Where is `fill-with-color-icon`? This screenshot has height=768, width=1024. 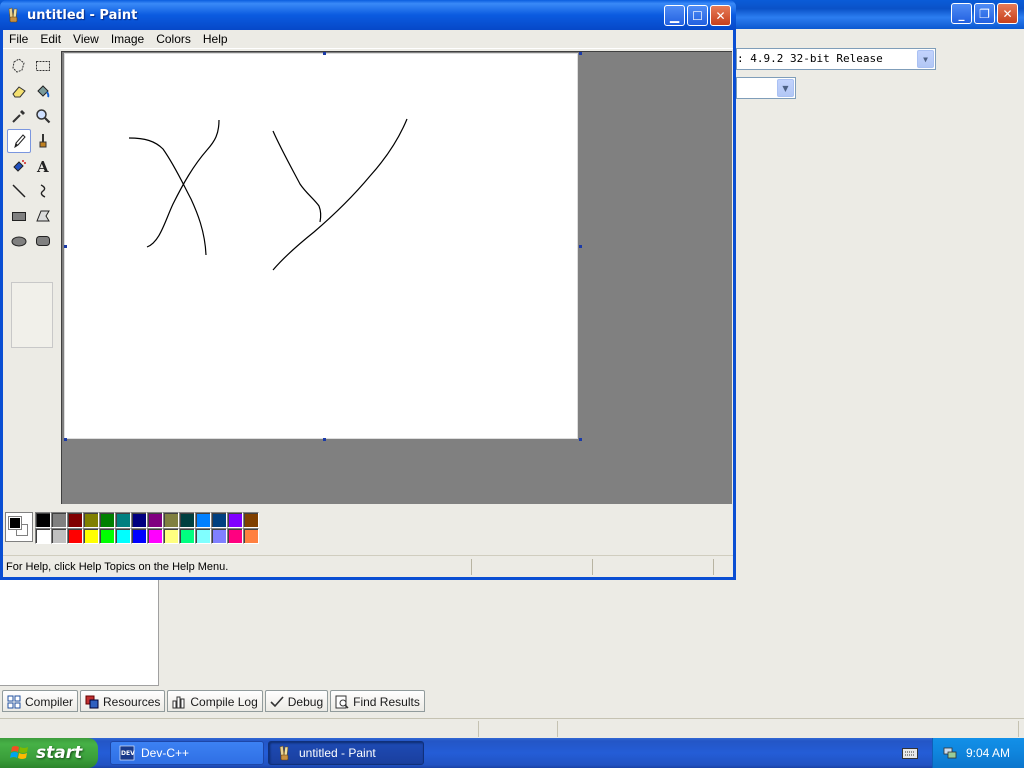 fill-with-color-icon is located at coordinates (43, 91).